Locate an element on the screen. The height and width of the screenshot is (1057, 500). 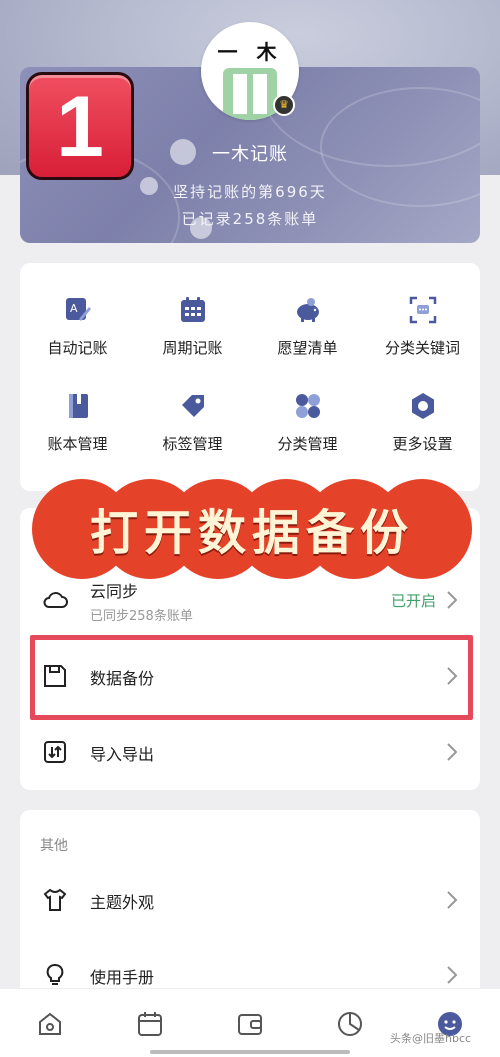
tab-home-icon is located at coordinates (50, 1024).